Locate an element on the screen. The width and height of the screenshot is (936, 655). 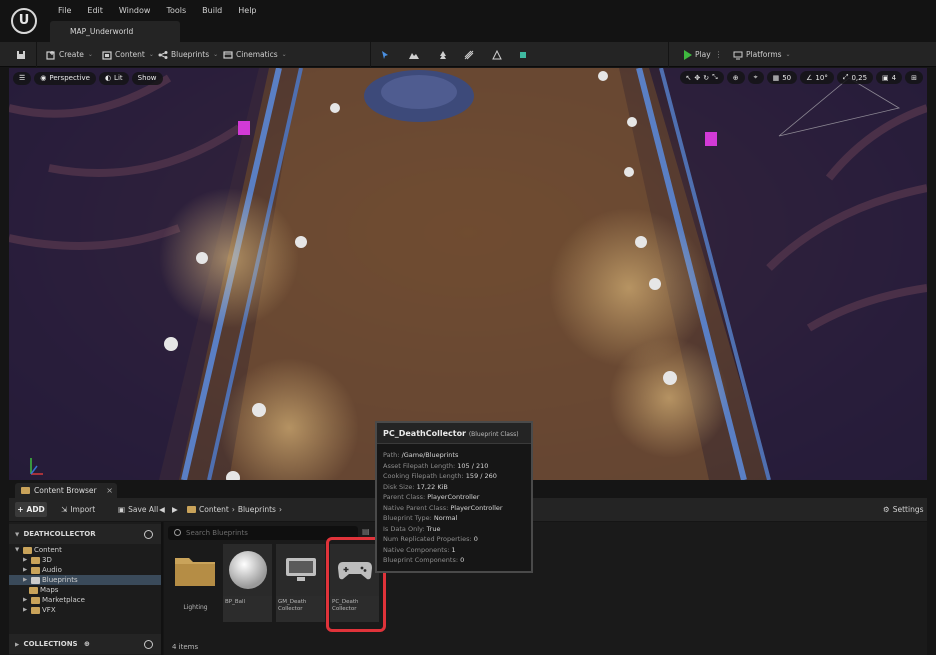
mesh-paint-mode-button is located at coordinates (469, 54).